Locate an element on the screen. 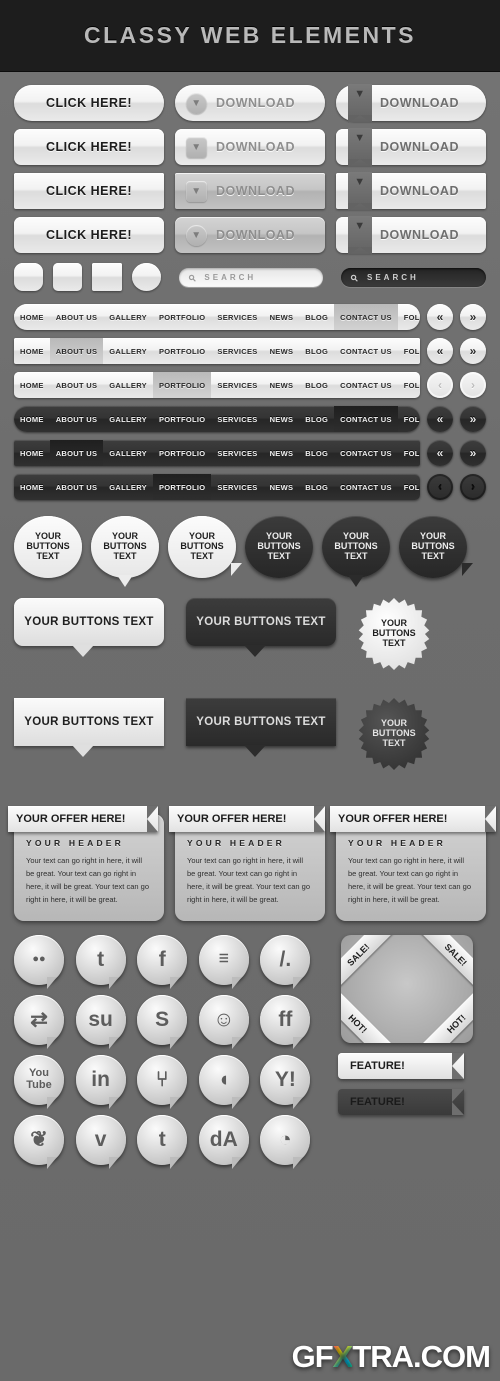 The height and width of the screenshot is (1381, 500). tumblr-icon: t is located at coordinates (162, 1141).